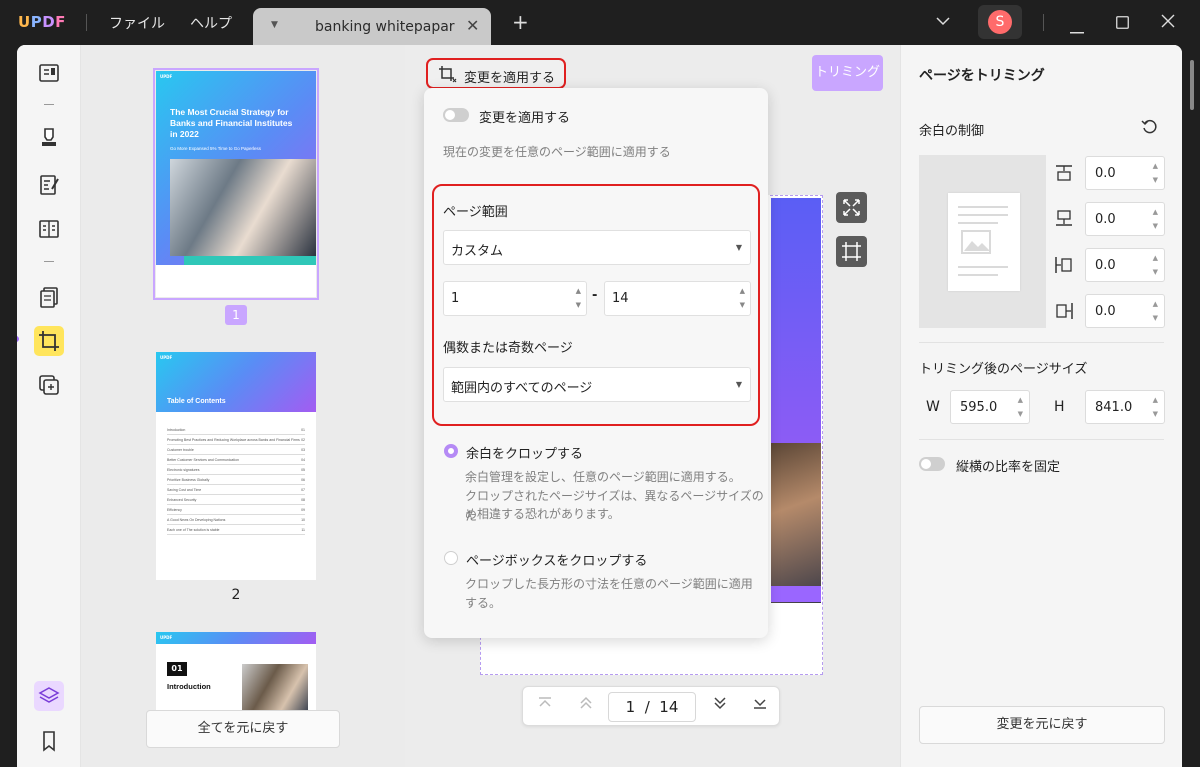 This screenshot has width=1200, height=767. What do you see at coordinates (196, 520) in the screenshot?
I see `toc-item: A Good News On Developing Nations` at bounding box center [196, 520].